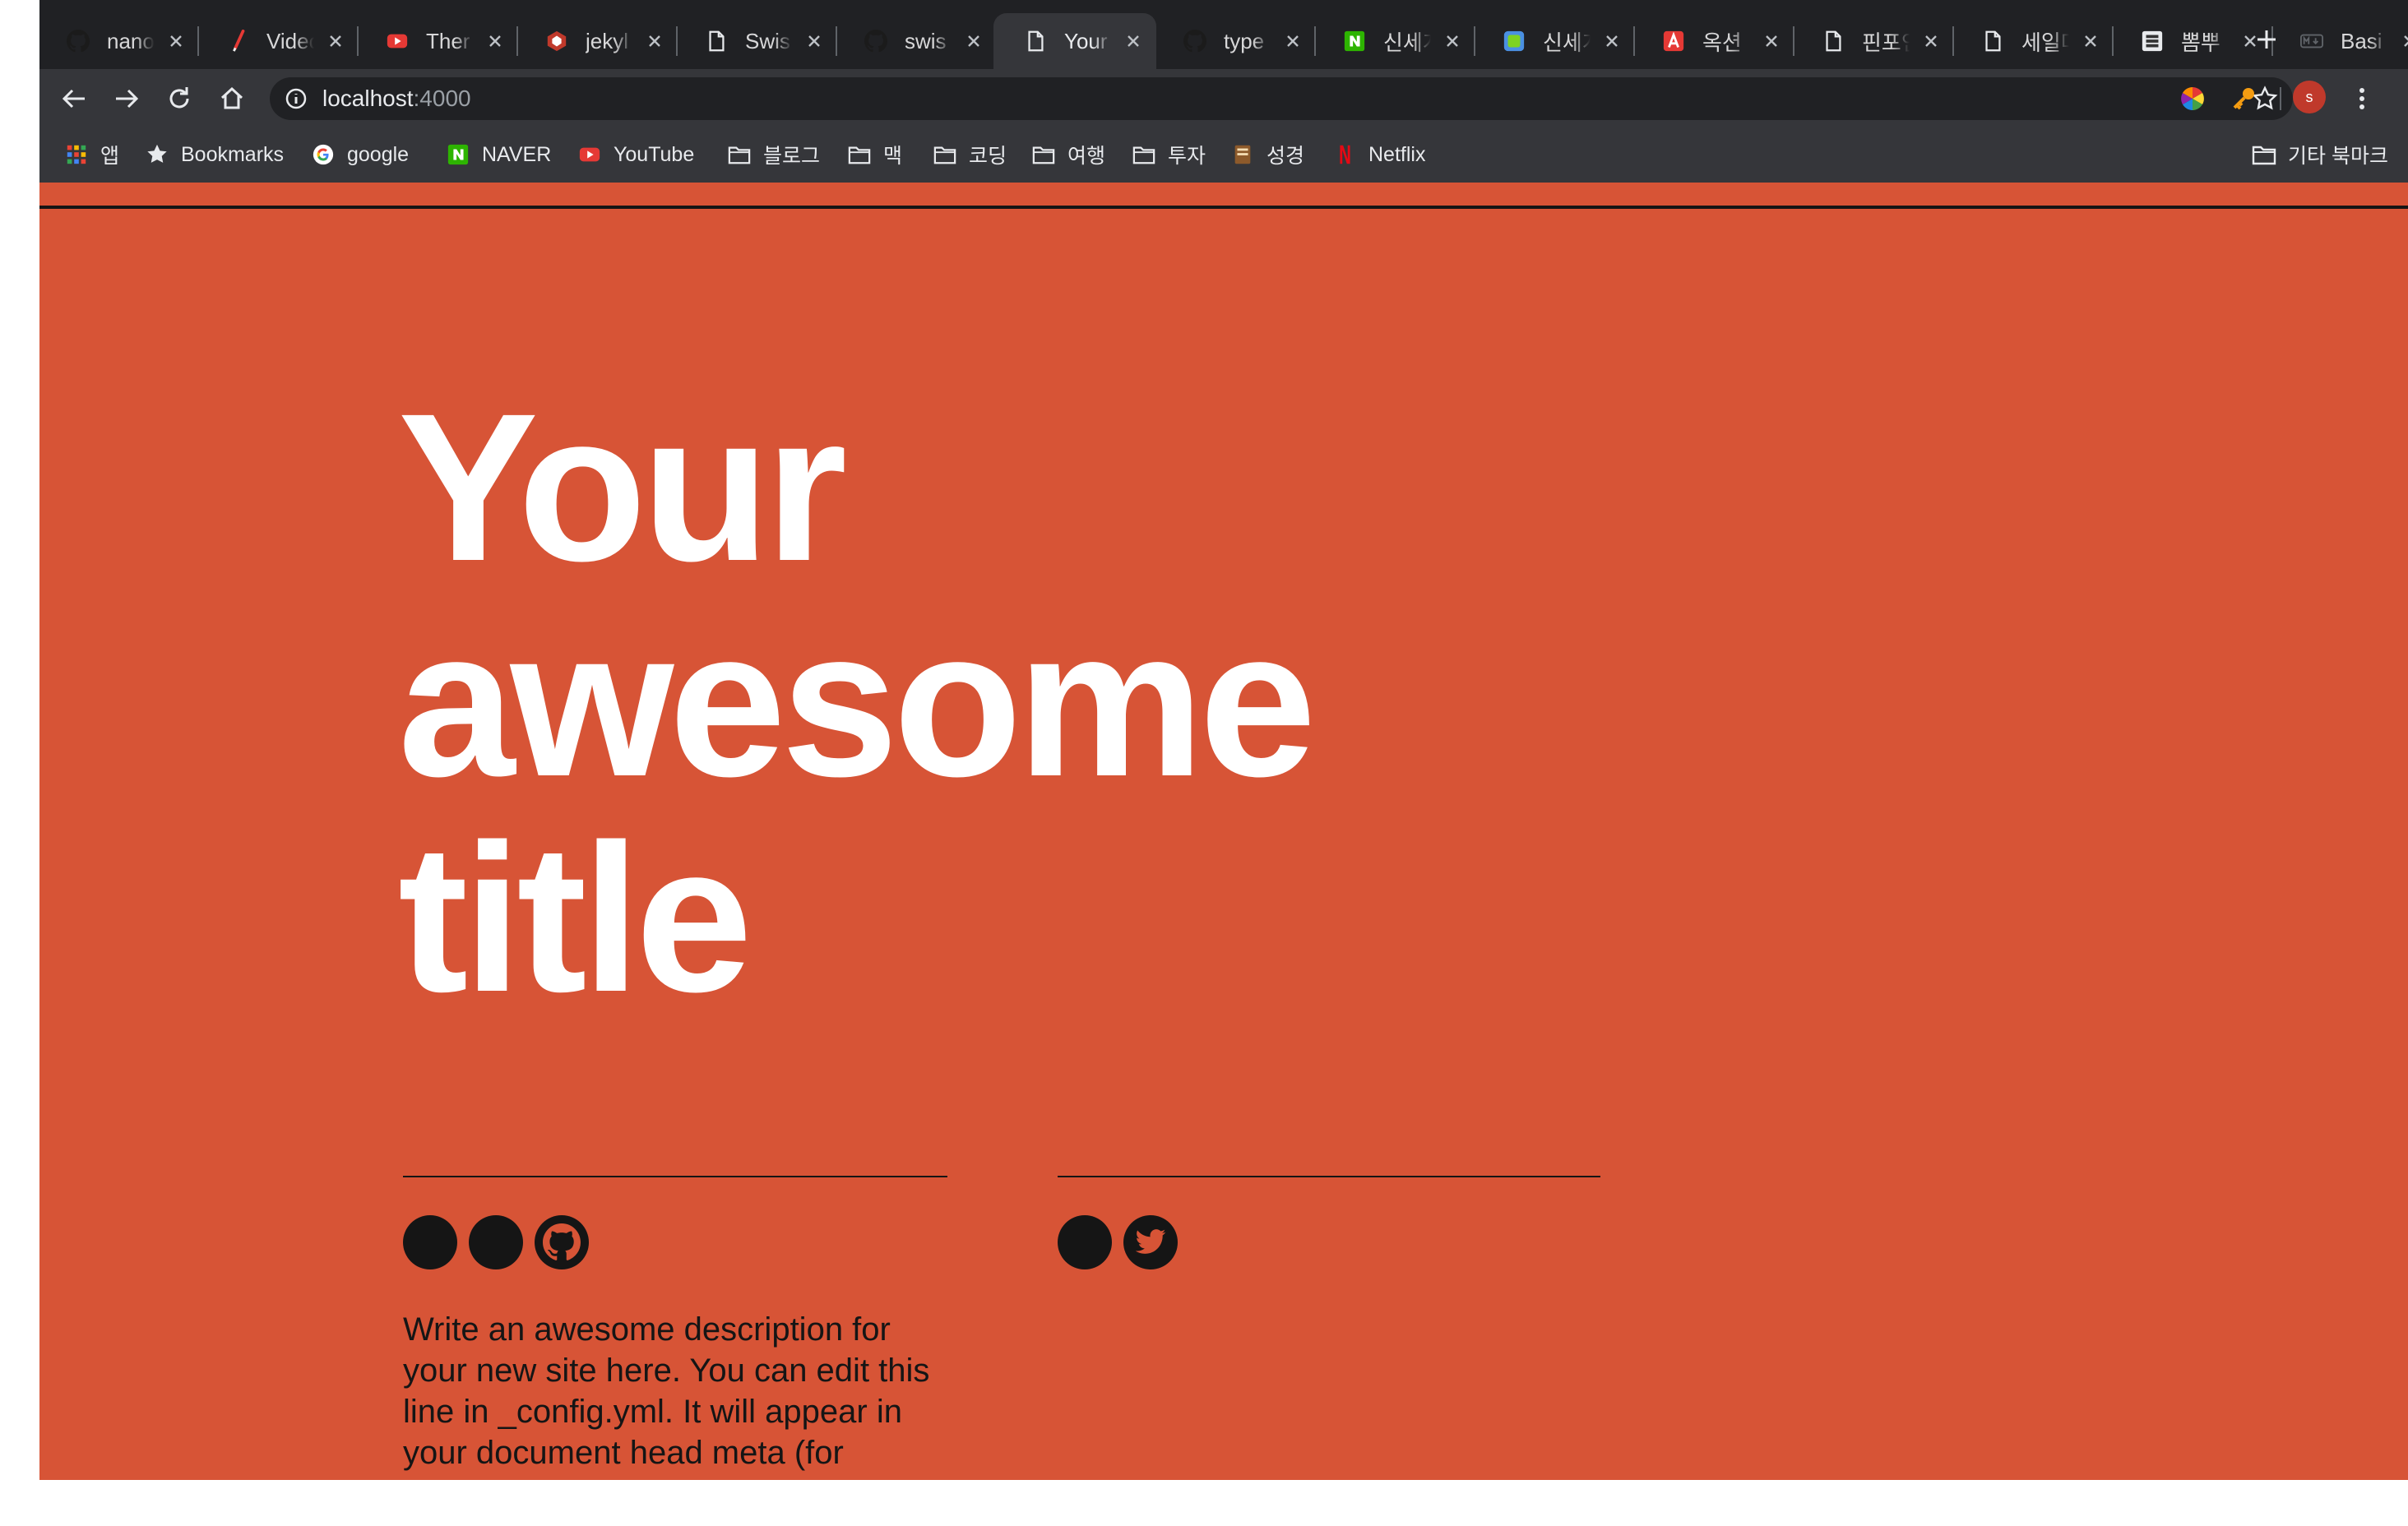 This screenshot has height=1526, width=2408. What do you see at coordinates (596, 41) in the screenshot?
I see `browser-tab: jekyl` at bounding box center [596, 41].